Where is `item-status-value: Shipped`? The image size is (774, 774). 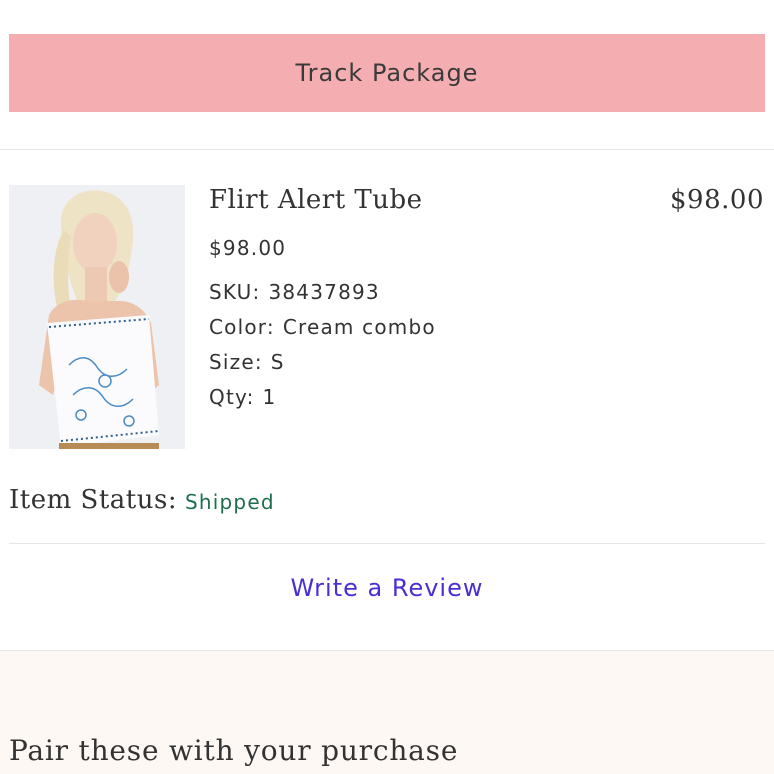
item-status-value: Shipped is located at coordinates (230, 502).